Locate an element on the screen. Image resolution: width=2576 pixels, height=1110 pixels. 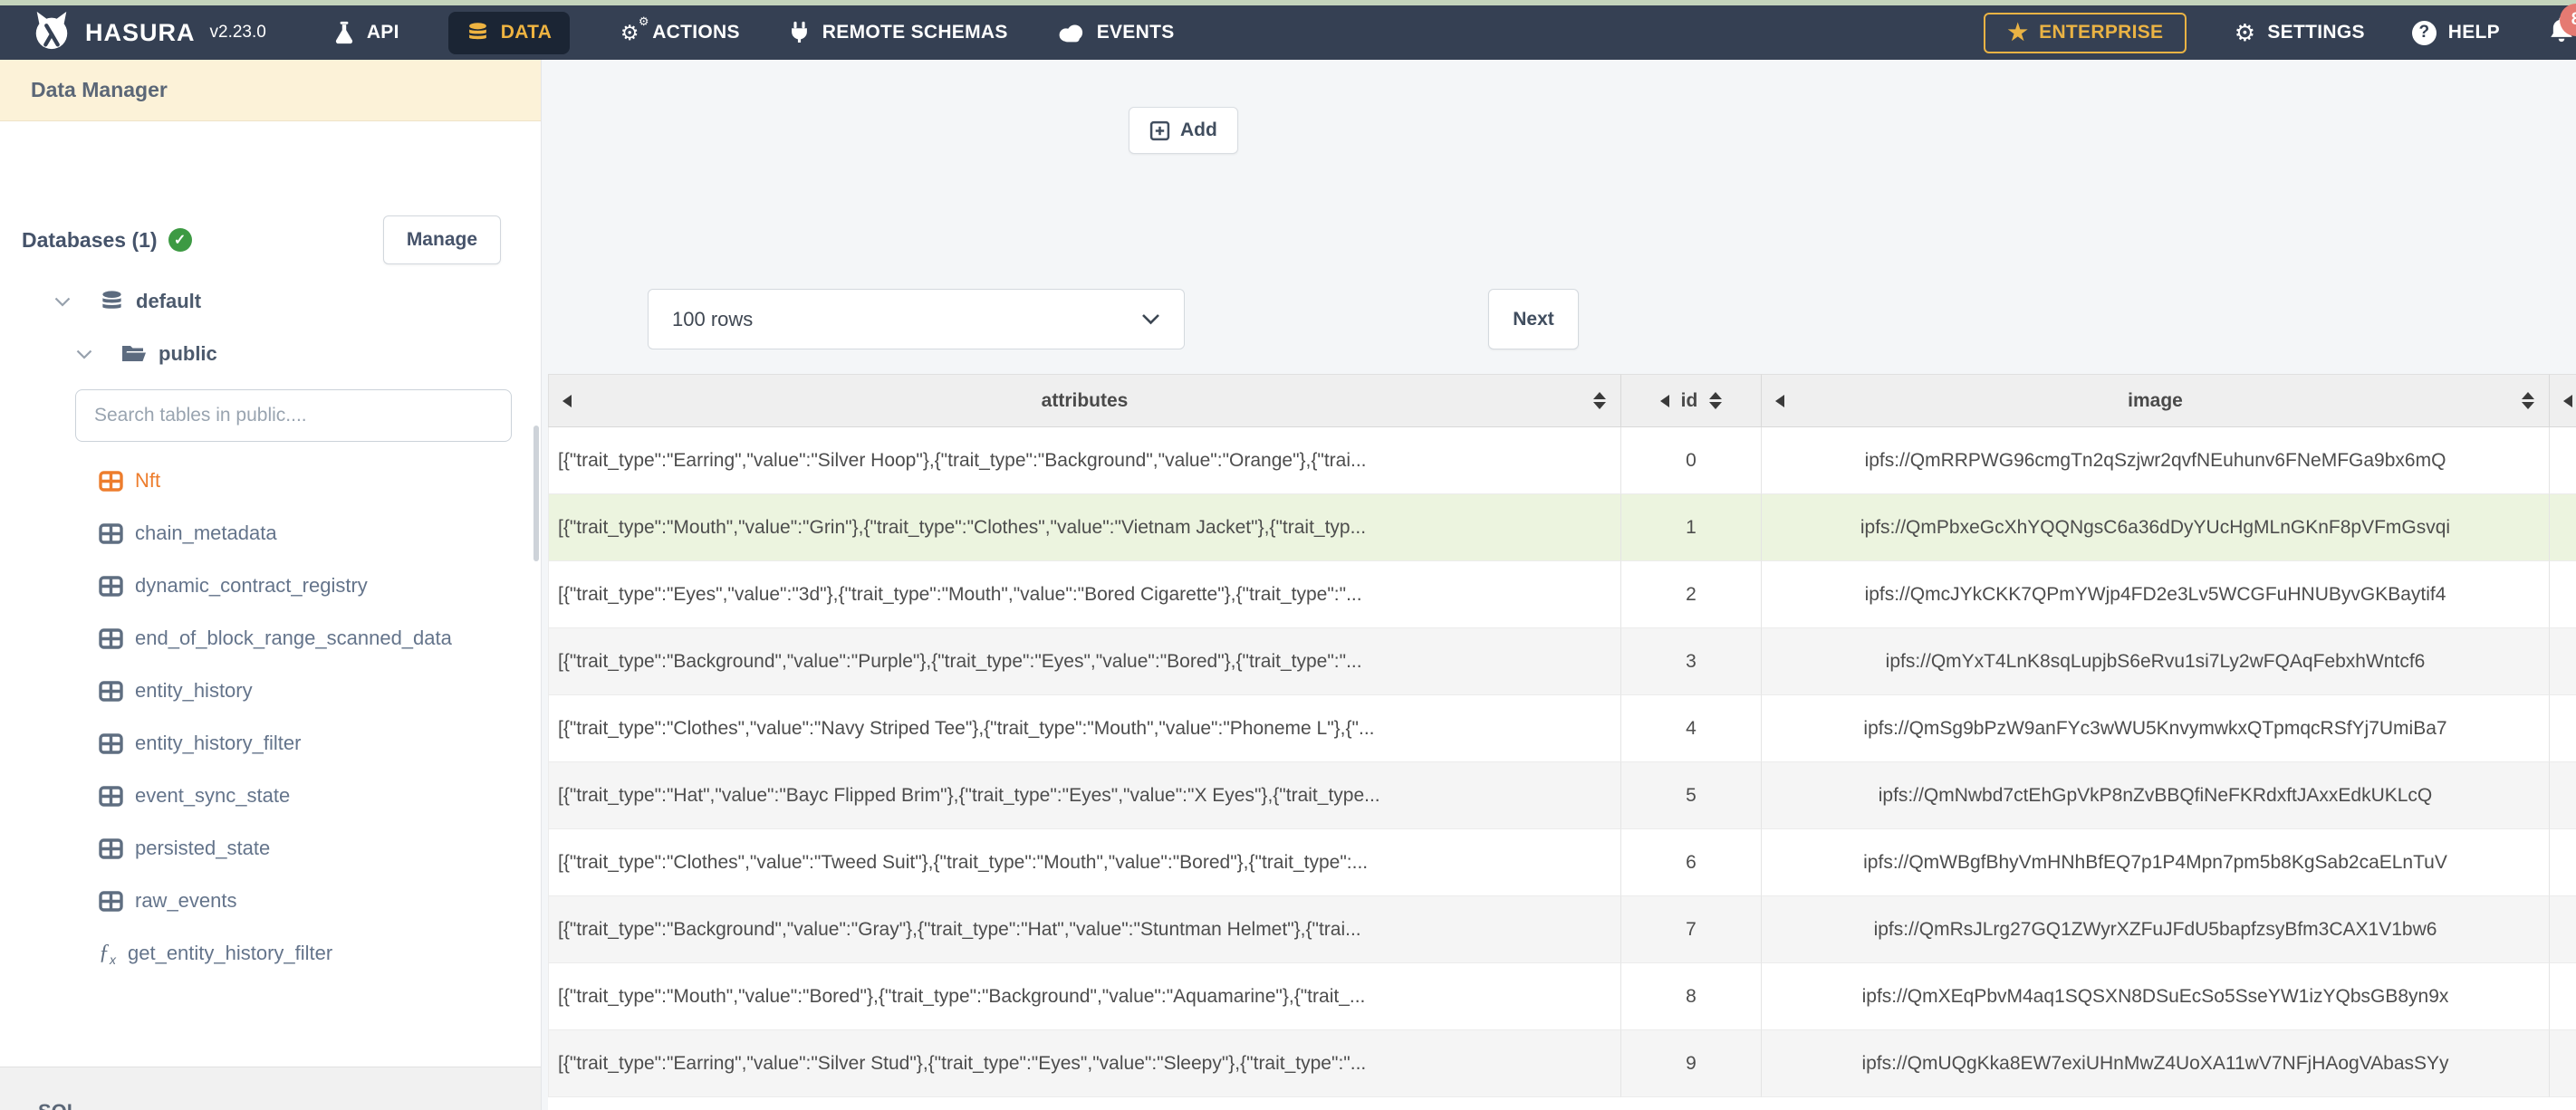
sidebar-scrollbar is located at coordinates (536, 494).